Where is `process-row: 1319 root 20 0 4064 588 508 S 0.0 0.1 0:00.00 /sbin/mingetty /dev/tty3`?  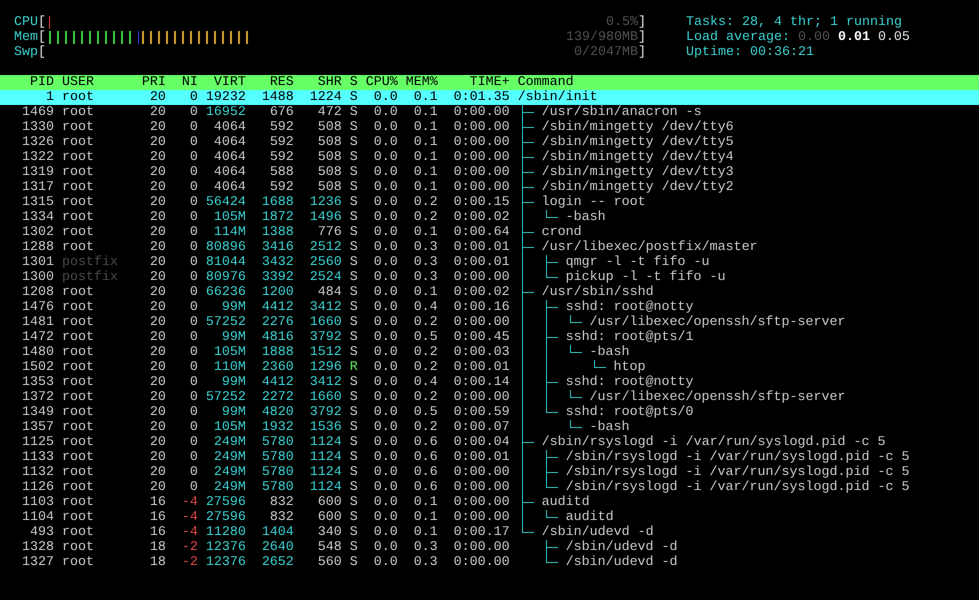 process-row: 1319 root 20 0 4064 588 508 S 0.0 0.1 0:00.00 /sbin/mingetty /dev/tty3 is located at coordinates (489, 172).